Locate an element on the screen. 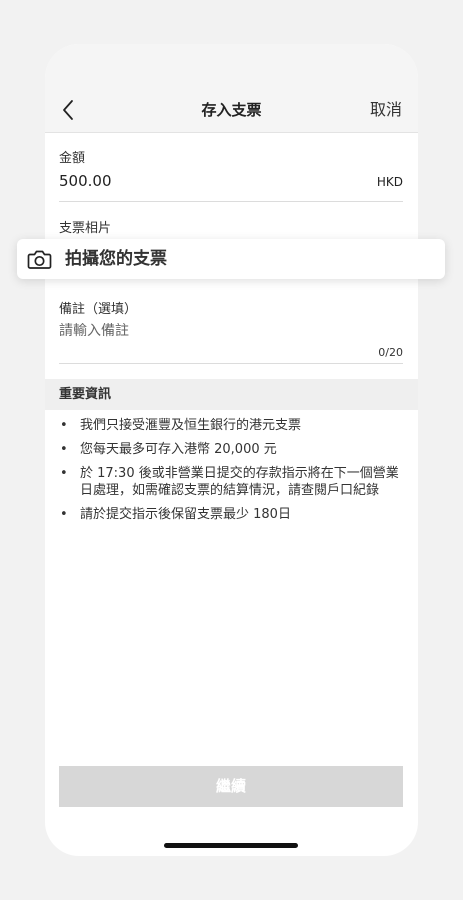 This screenshot has height=900, width=463. list-item: • 我們只接受滙豐及恒生銀行的港元支票 is located at coordinates (231, 425).